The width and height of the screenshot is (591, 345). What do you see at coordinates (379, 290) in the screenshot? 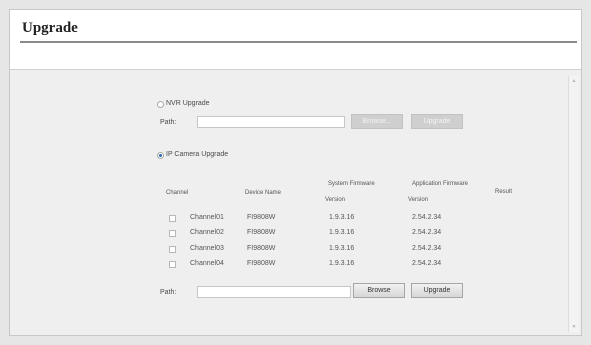
I see `ipc-browse-button: Browse` at bounding box center [379, 290].